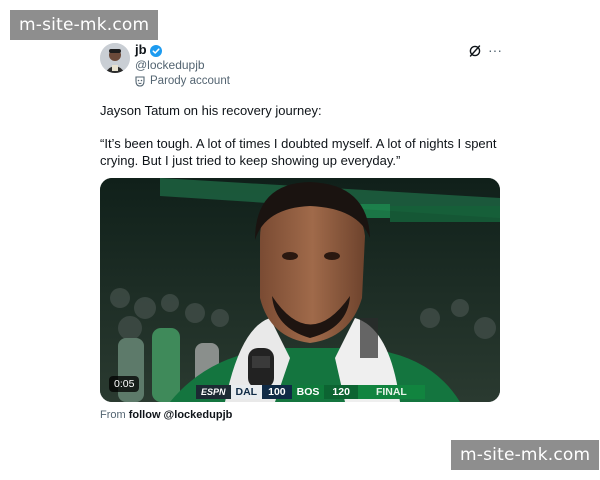 This screenshot has height=480, width=600. I want to click on scoreboard-score1: 100, so click(277, 392).